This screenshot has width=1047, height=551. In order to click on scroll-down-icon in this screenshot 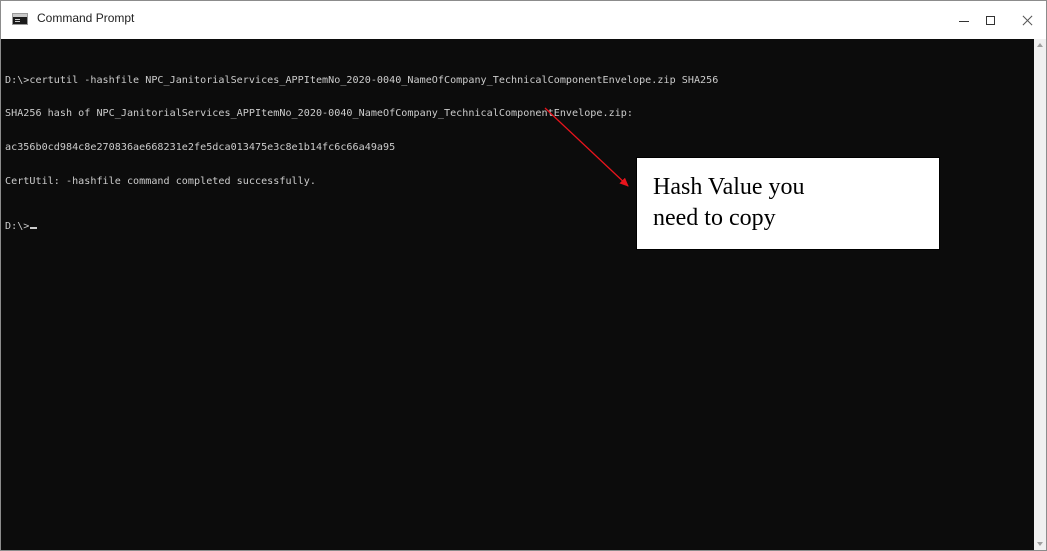, I will do `click(1040, 544)`.